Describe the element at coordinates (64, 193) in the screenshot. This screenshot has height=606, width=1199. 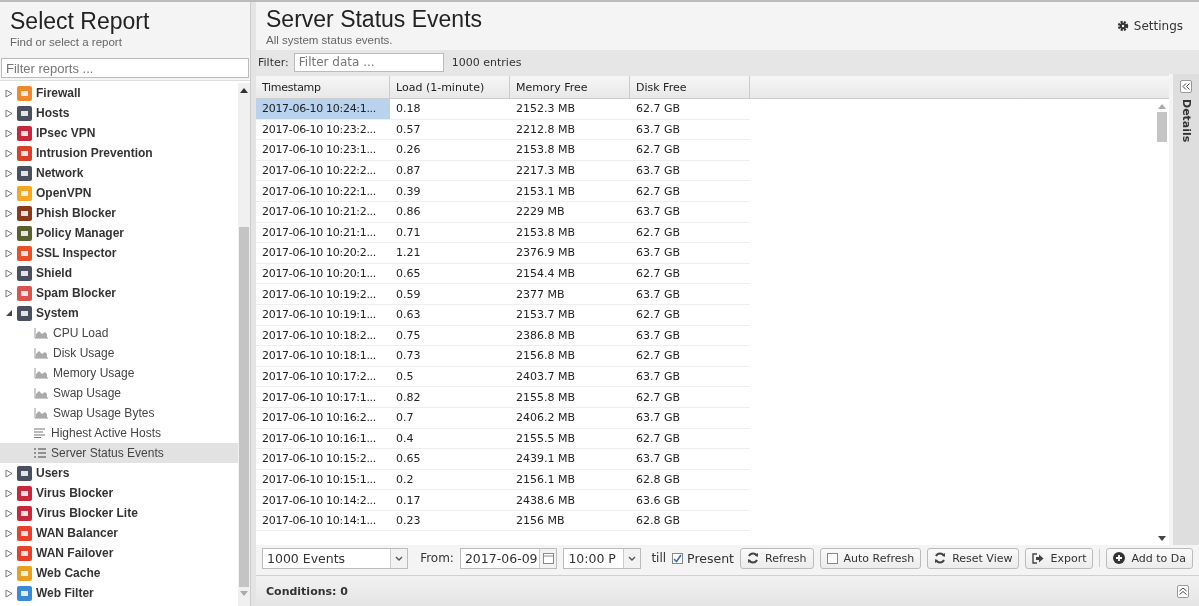
I see `tree-item: OpenVPN` at that location.